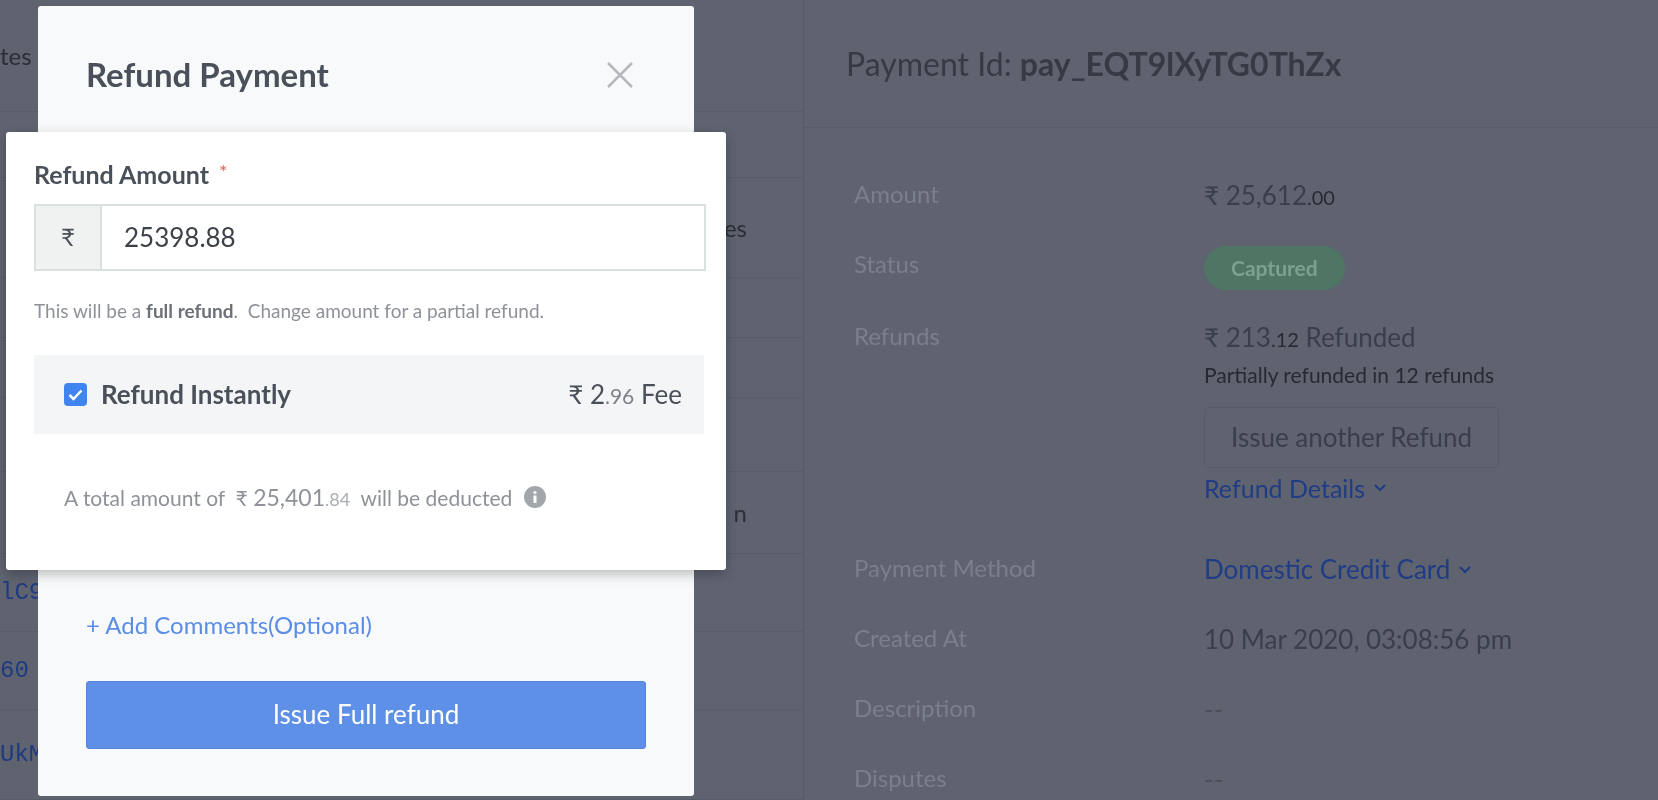  What do you see at coordinates (207, 74) in the screenshot?
I see `dialog-title: Refund Payment` at bounding box center [207, 74].